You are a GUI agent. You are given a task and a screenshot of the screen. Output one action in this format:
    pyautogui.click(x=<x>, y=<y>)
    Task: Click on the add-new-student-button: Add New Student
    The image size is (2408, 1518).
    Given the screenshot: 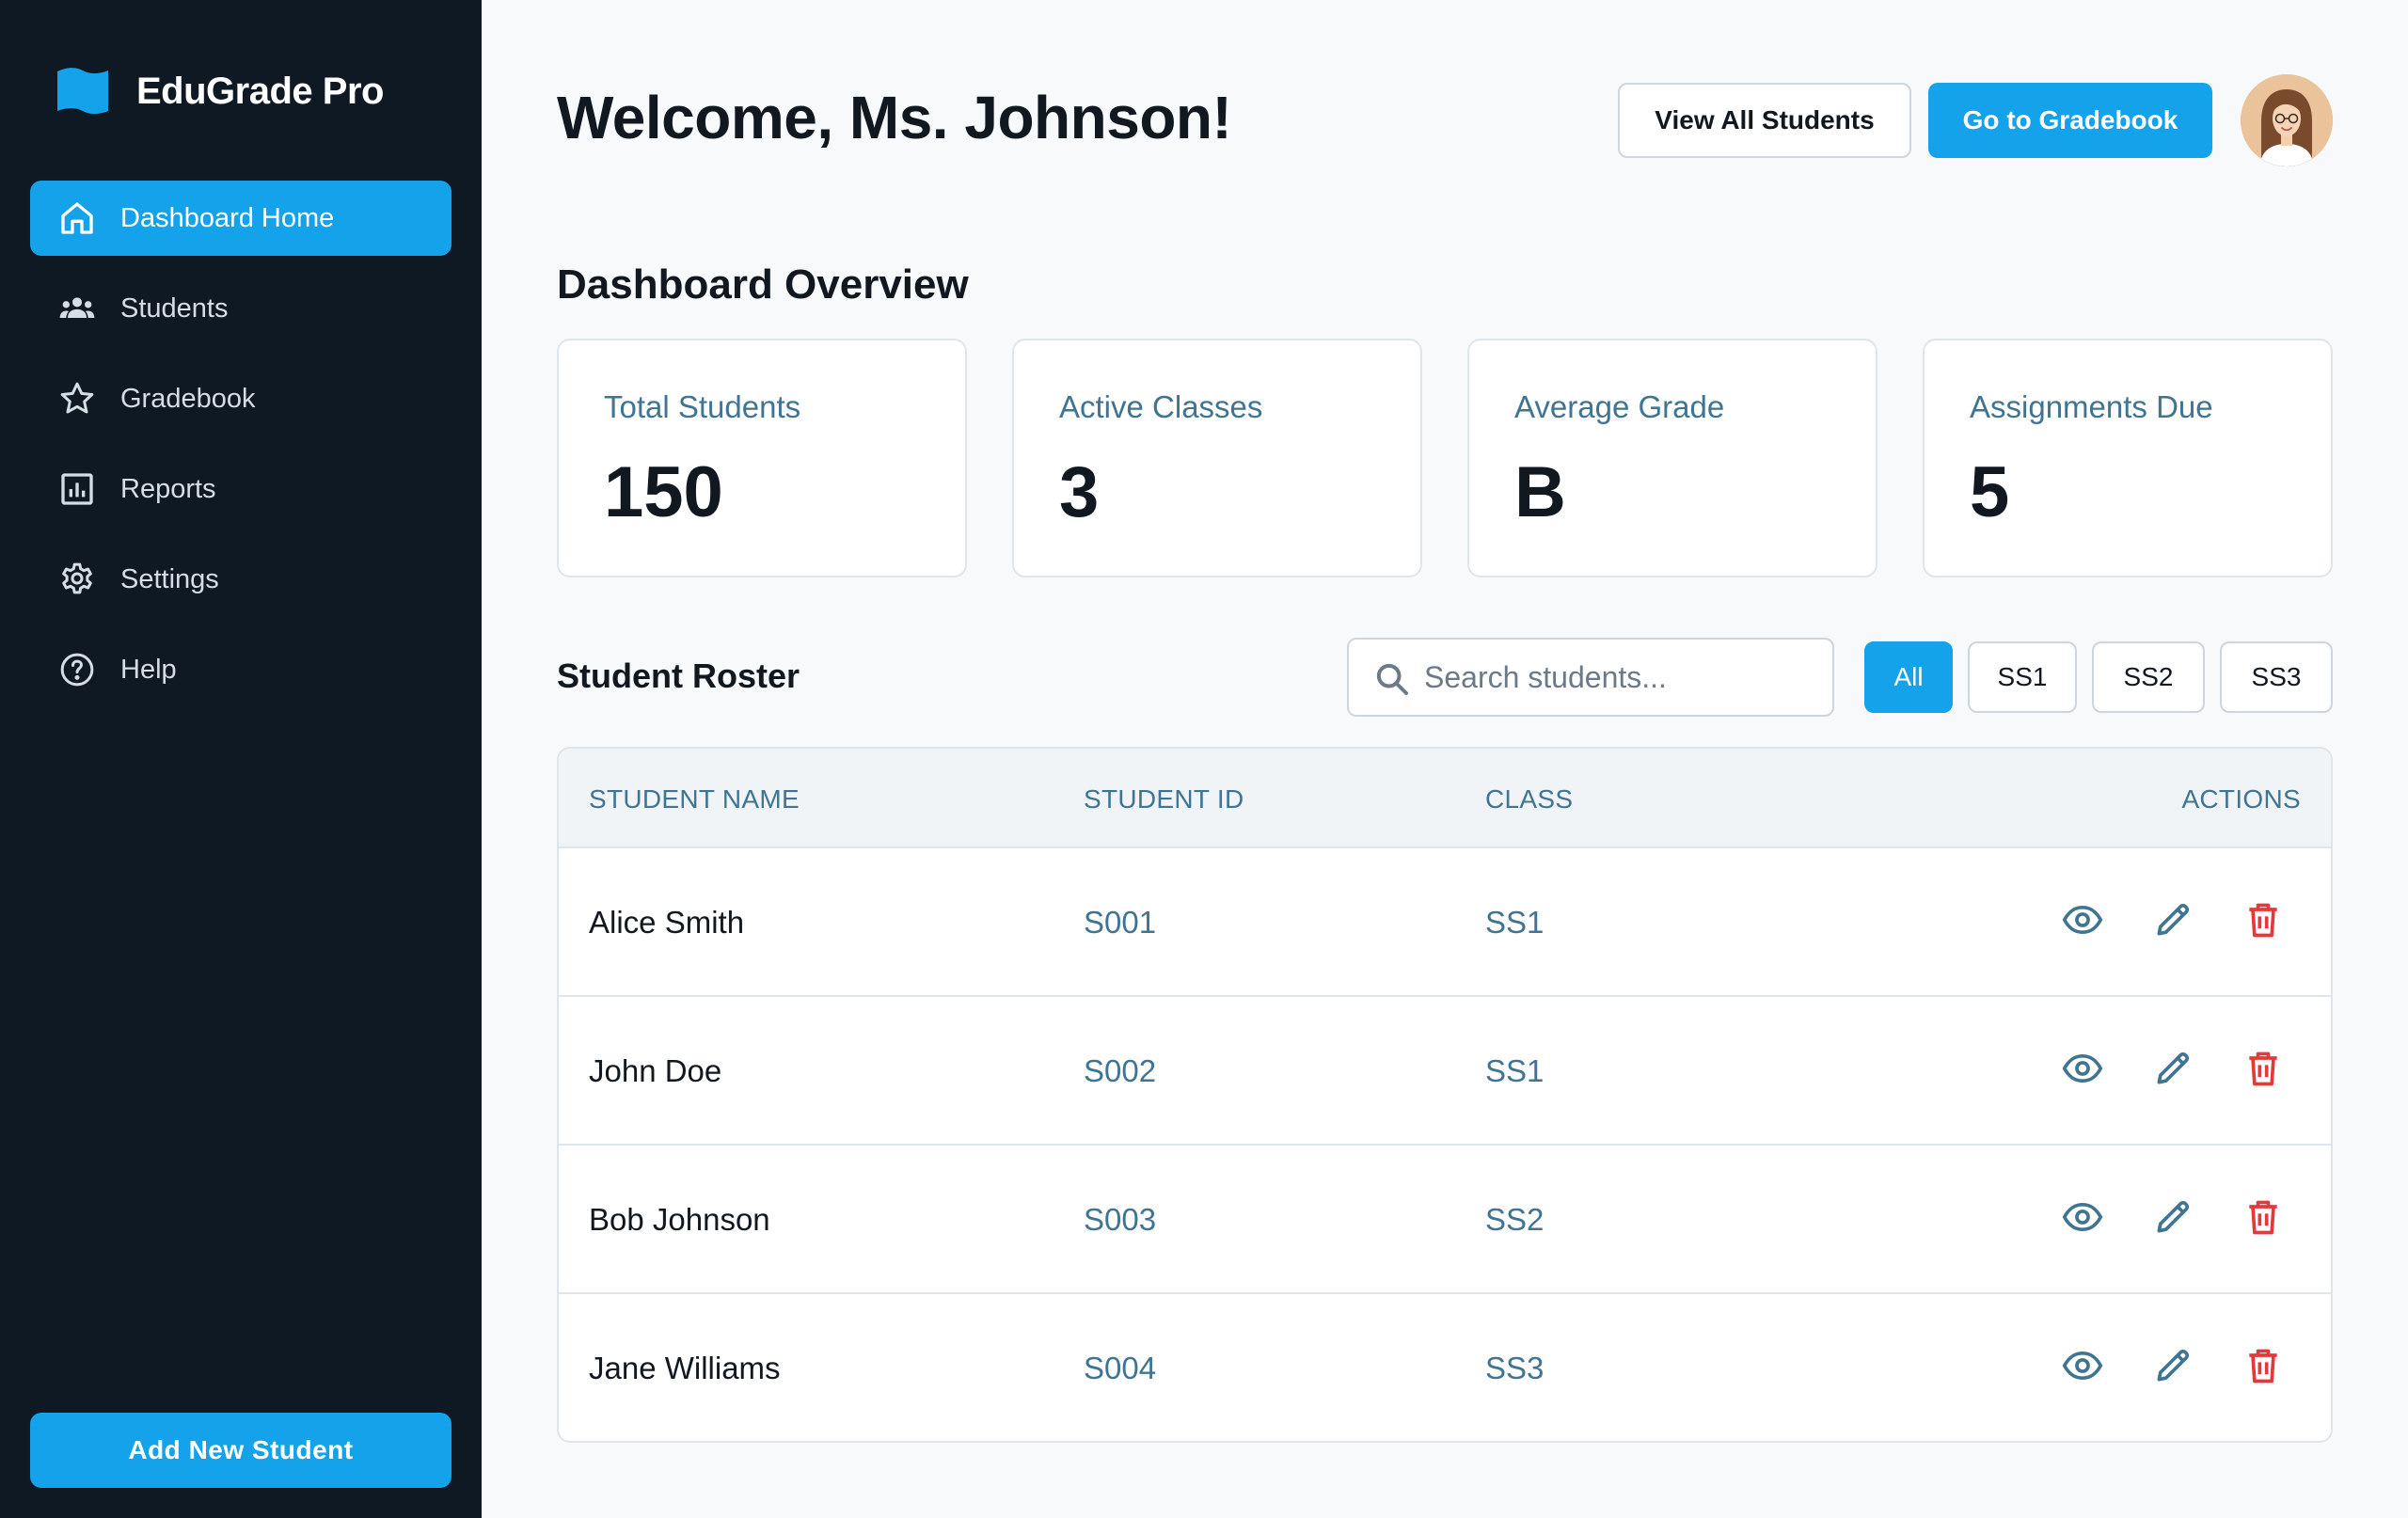 What is the action you would take?
    pyautogui.click(x=241, y=1450)
    